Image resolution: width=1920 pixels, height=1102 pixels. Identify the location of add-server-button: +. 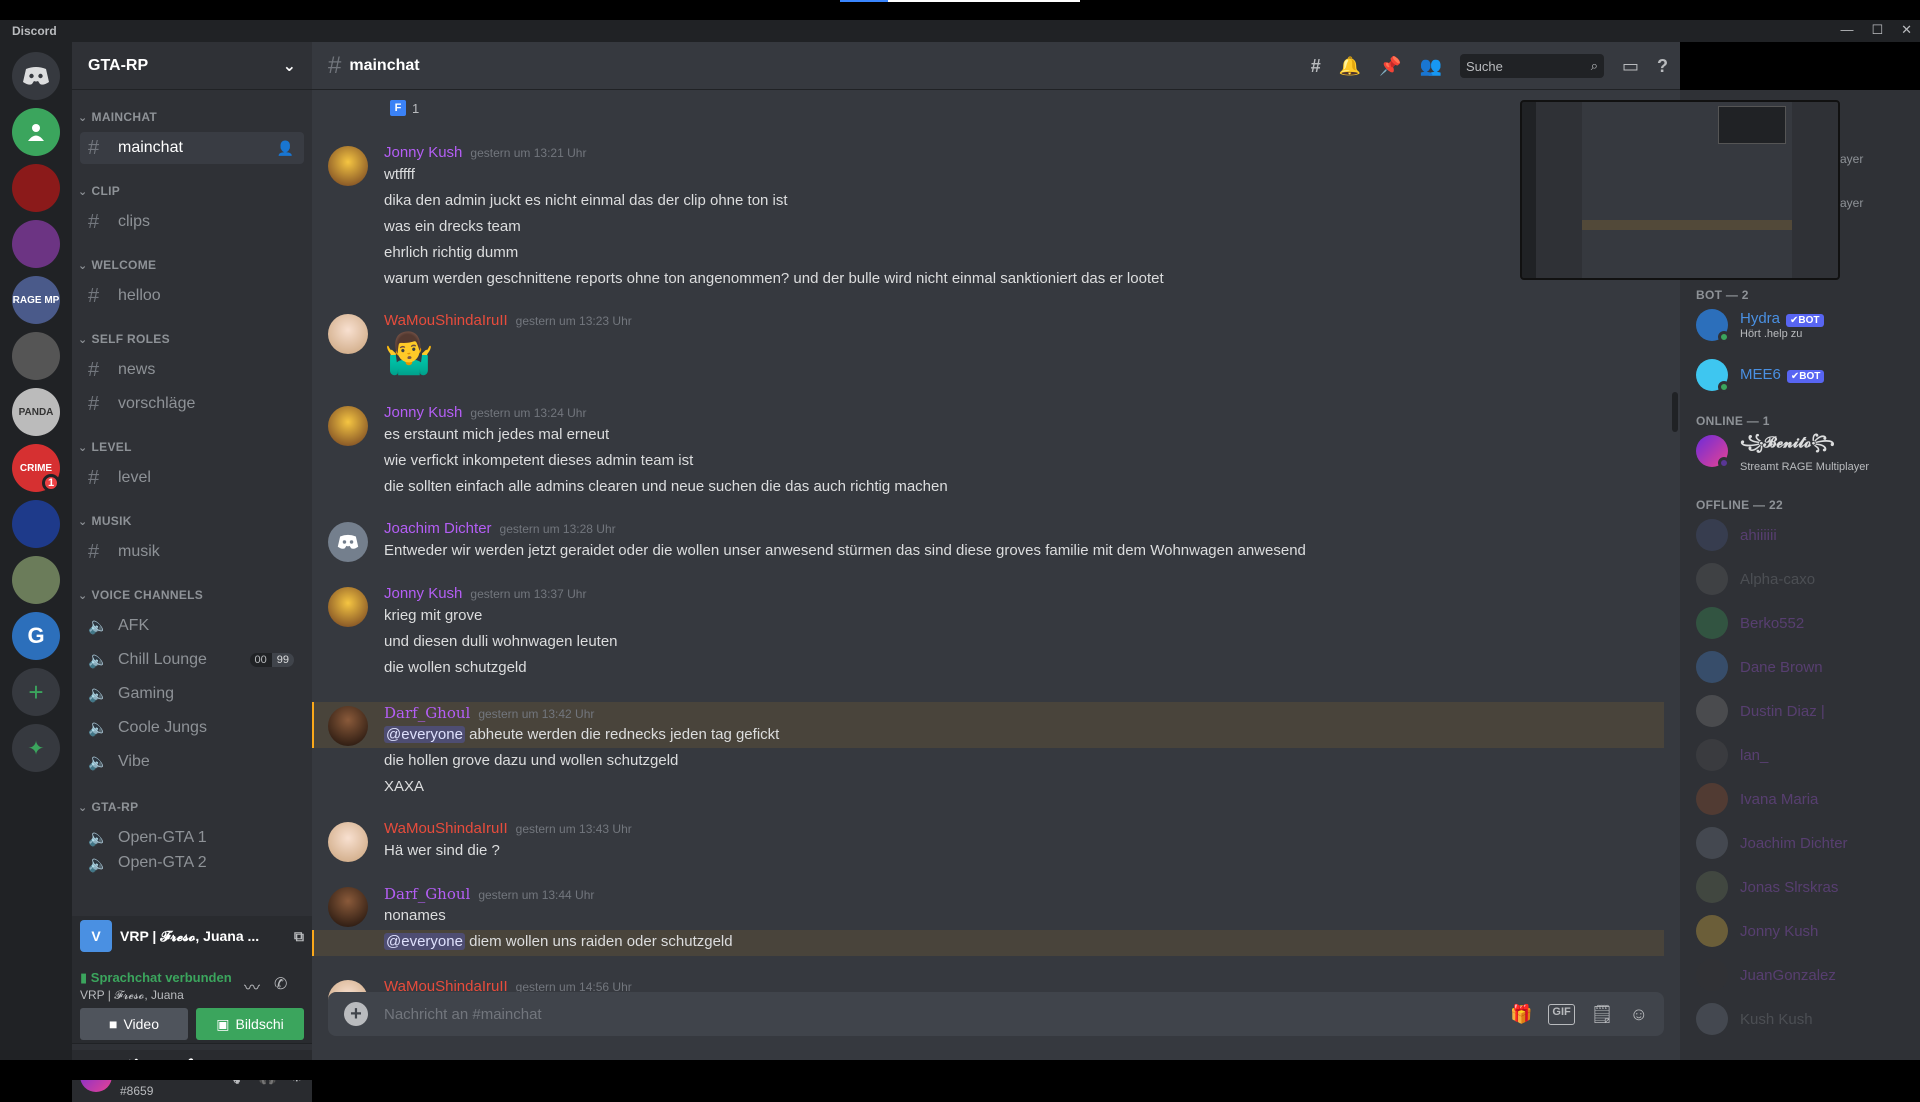
(36, 692).